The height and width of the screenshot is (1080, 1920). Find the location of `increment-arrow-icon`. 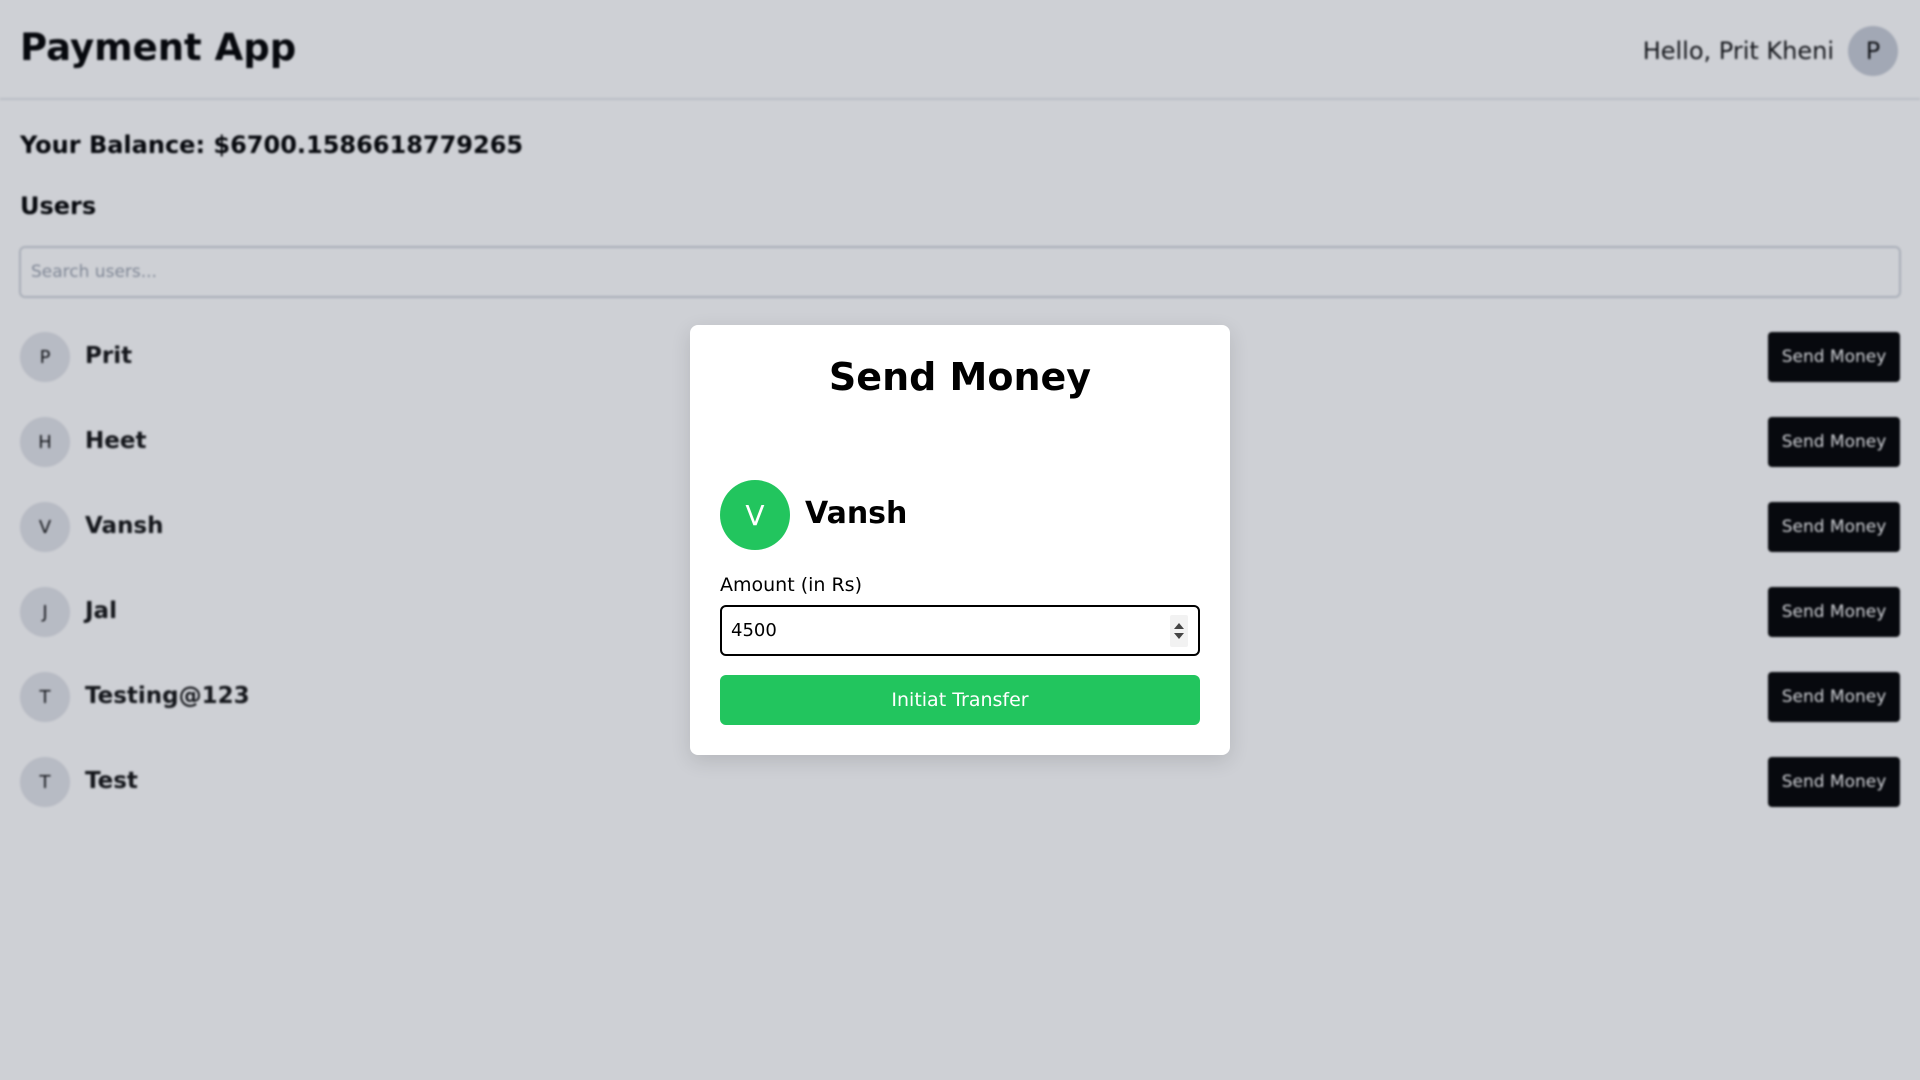

increment-arrow-icon is located at coordinates (1179, 626).